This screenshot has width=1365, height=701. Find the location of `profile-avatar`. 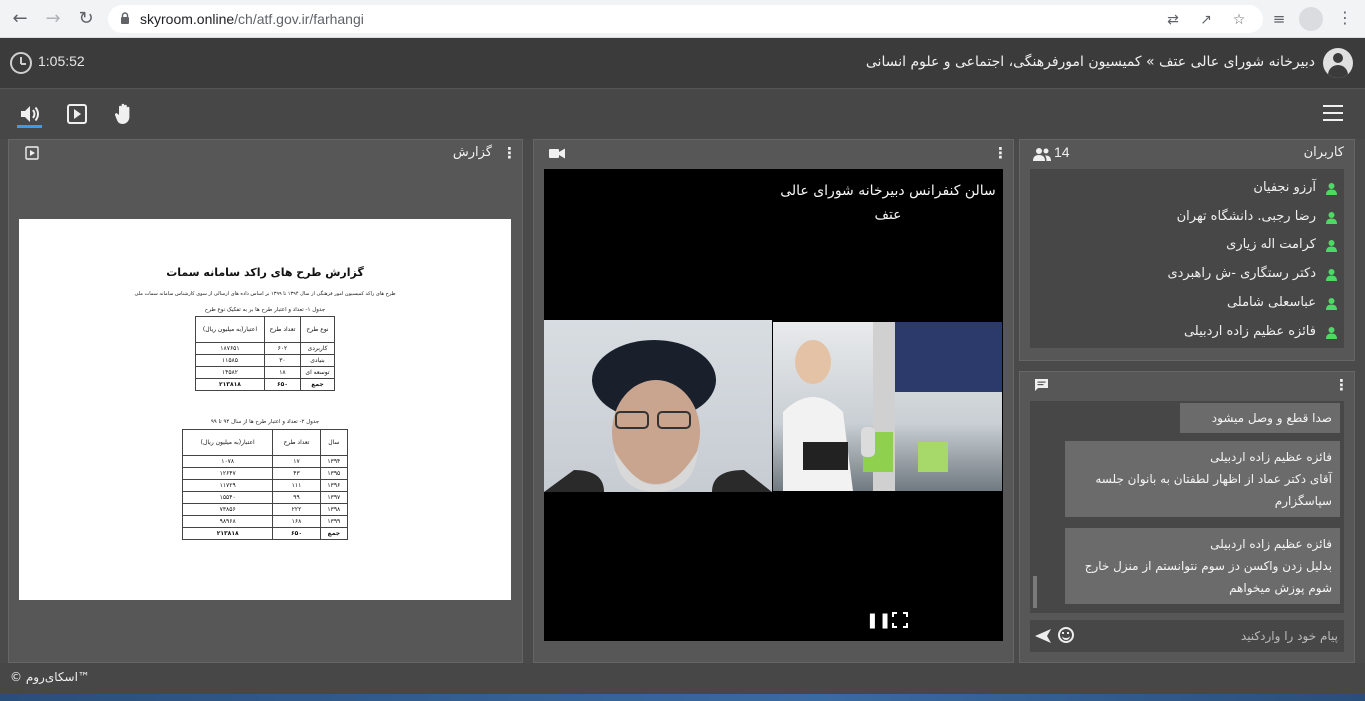

profile-avatar is located at coordinates (1311, 19).